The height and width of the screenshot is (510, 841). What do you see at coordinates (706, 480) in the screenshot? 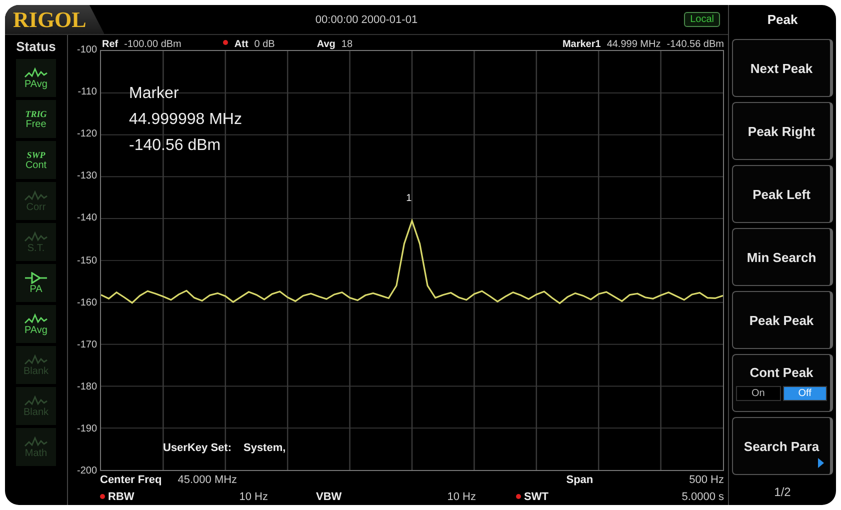
I see `span-value: 500 Hz` at bounding box center [706, 480].